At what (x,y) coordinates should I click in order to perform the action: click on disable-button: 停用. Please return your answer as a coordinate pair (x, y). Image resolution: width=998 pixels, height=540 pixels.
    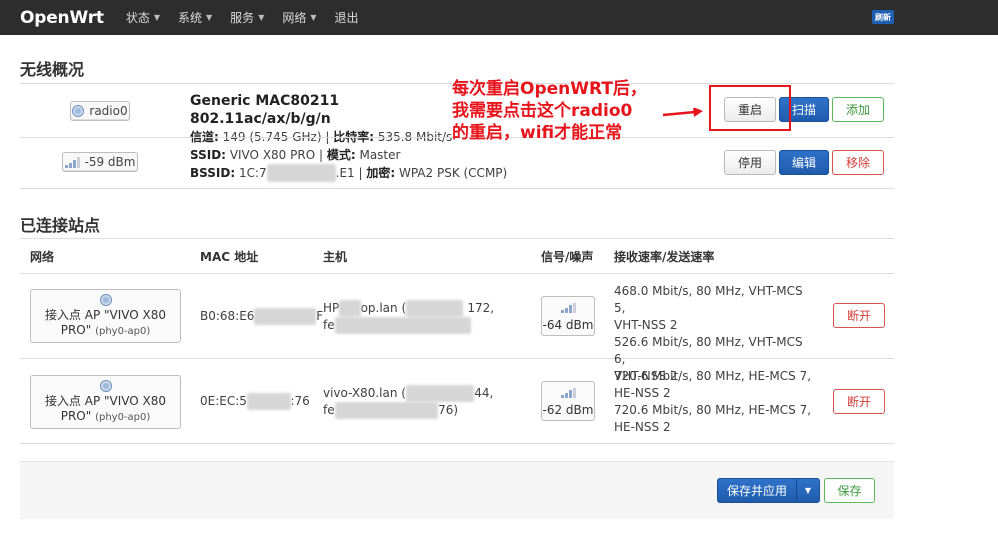
    Looking at the image, I should click on (750, 162).